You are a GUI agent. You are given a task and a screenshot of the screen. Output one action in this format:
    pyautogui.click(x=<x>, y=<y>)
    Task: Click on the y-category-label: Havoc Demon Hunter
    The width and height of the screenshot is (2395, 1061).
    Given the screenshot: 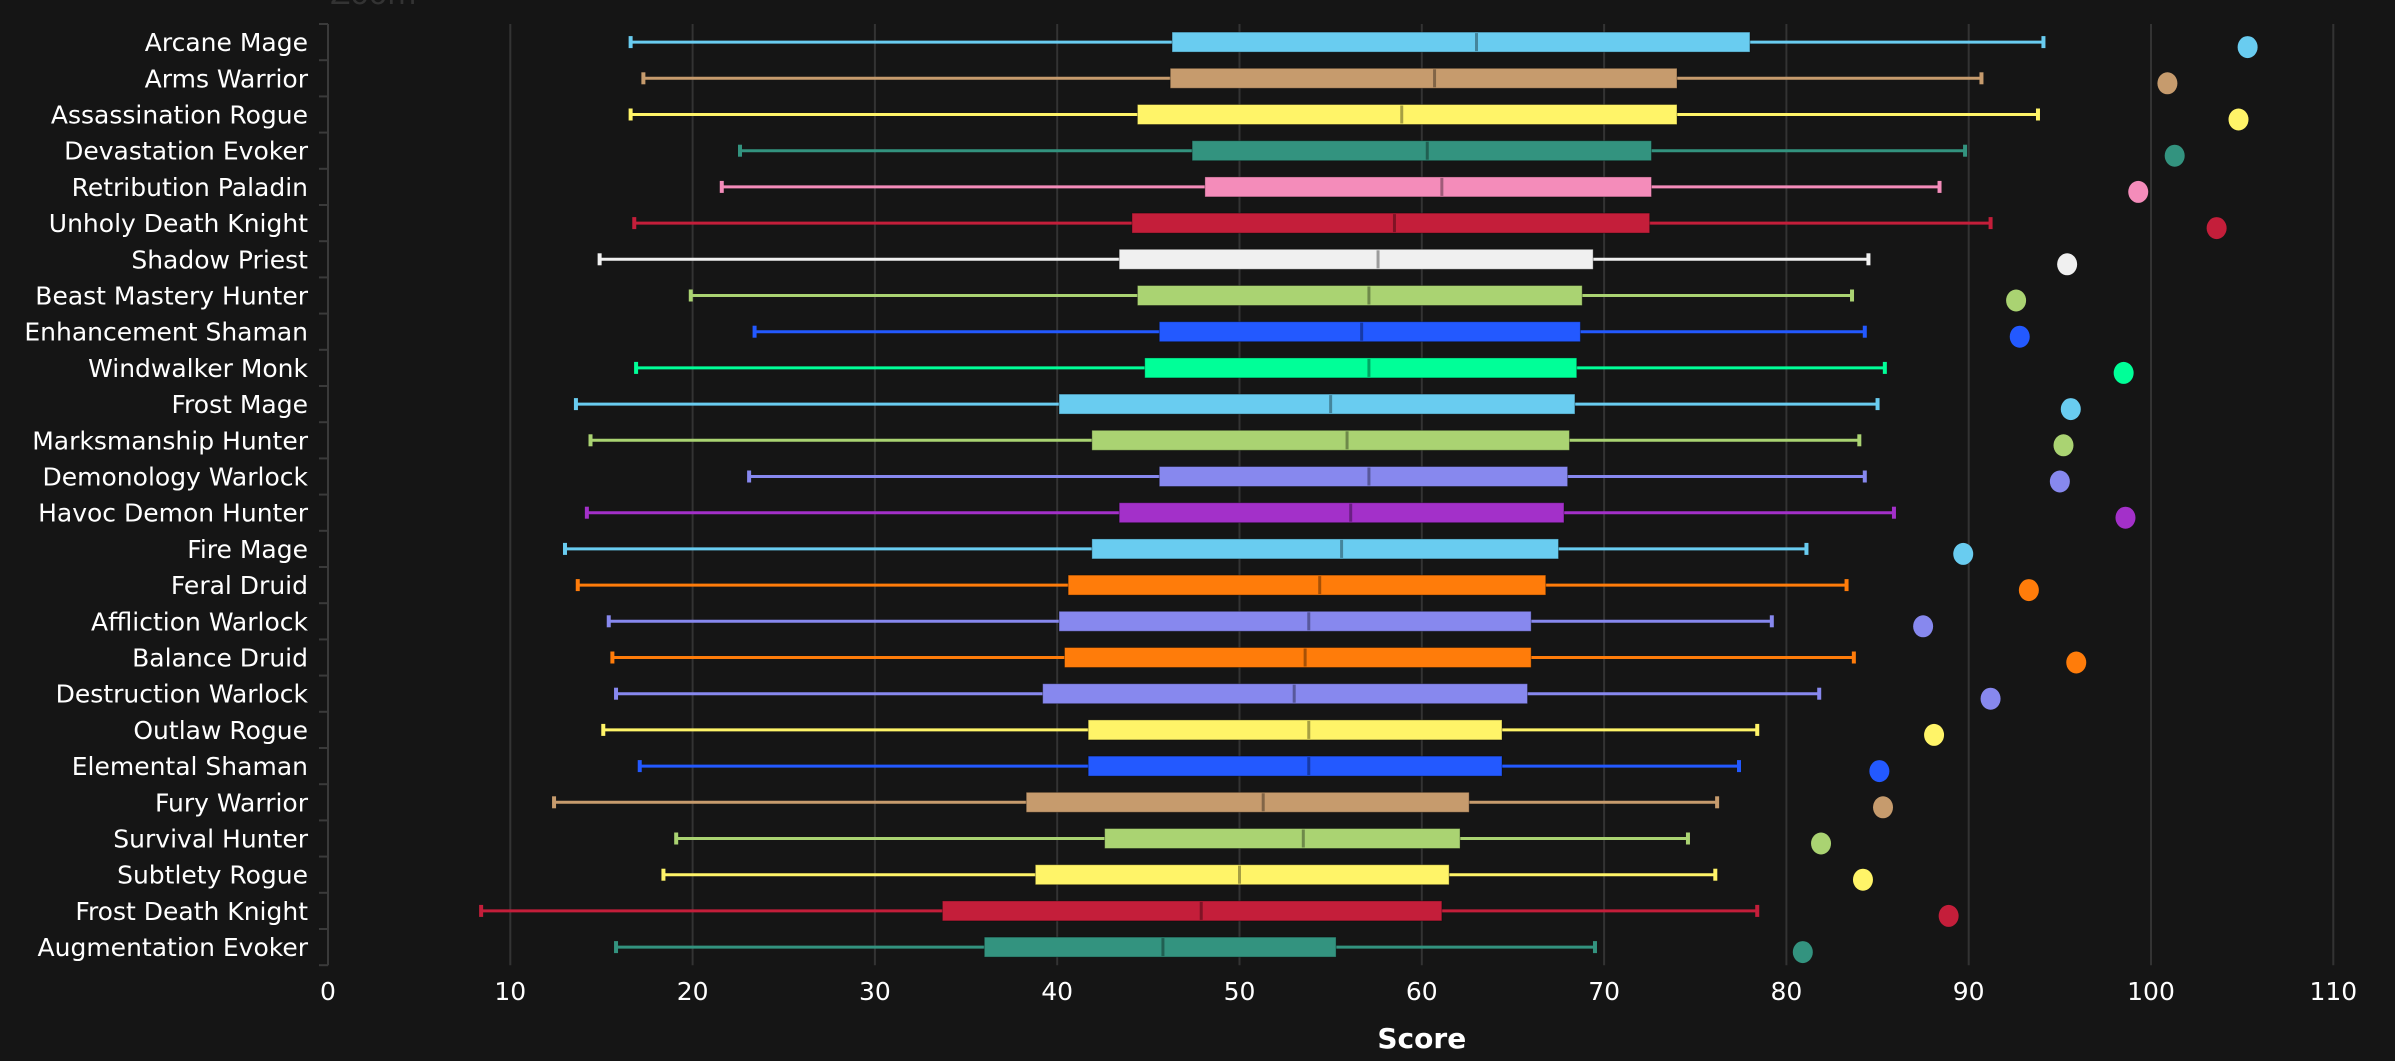 What is the action you would take?
    pyautogui.click(x=173, y=513)
    